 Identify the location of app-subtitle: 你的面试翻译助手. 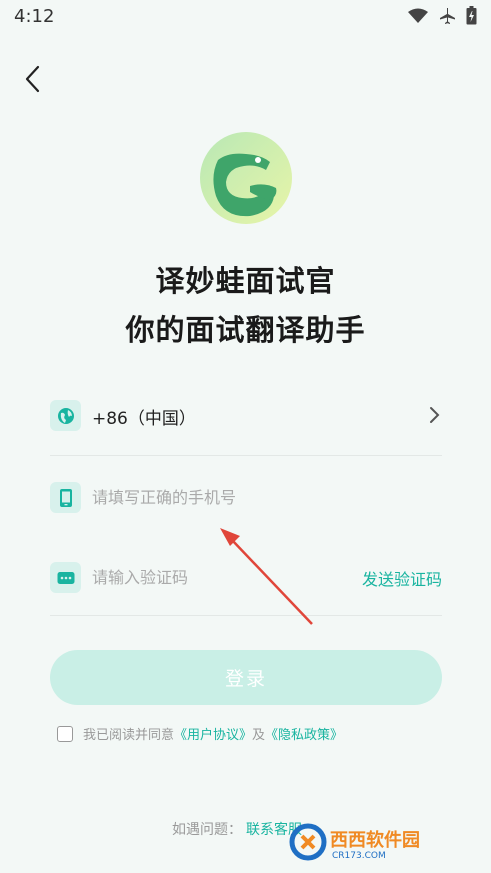
(245, 330).